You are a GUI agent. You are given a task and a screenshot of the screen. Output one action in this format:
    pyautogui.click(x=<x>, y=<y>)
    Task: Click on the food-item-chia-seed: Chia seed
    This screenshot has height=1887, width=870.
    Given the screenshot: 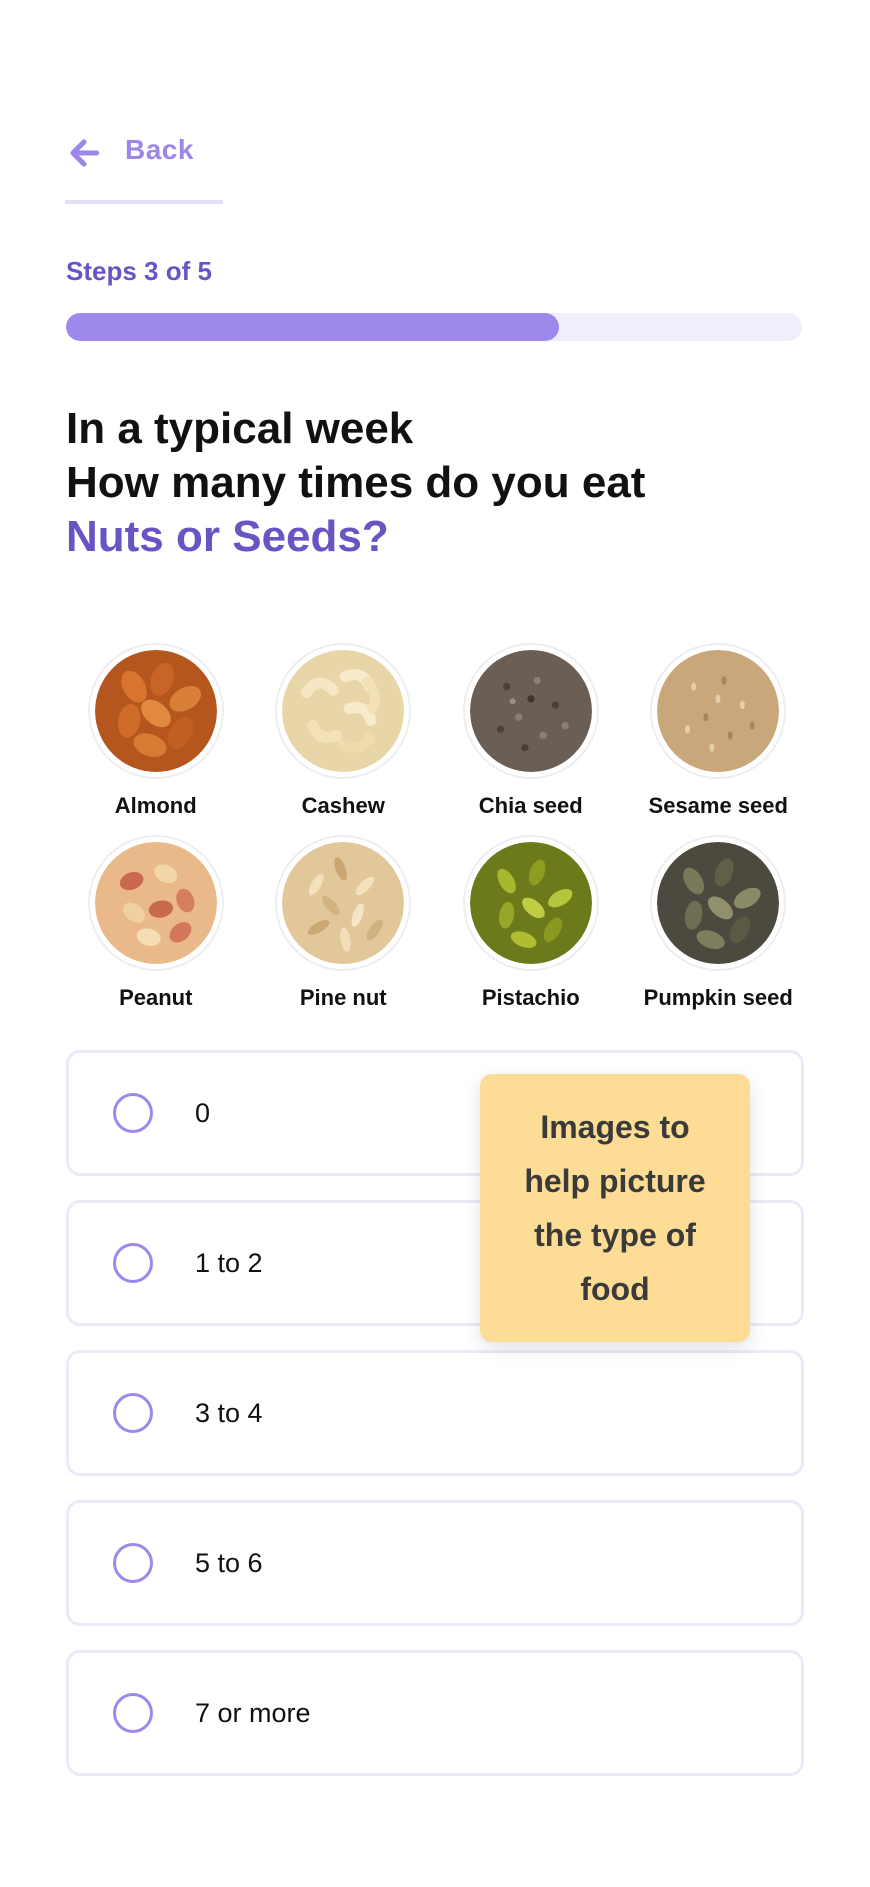 What is the action you would take?
    pyautogui.click(x=531, y=731)
    